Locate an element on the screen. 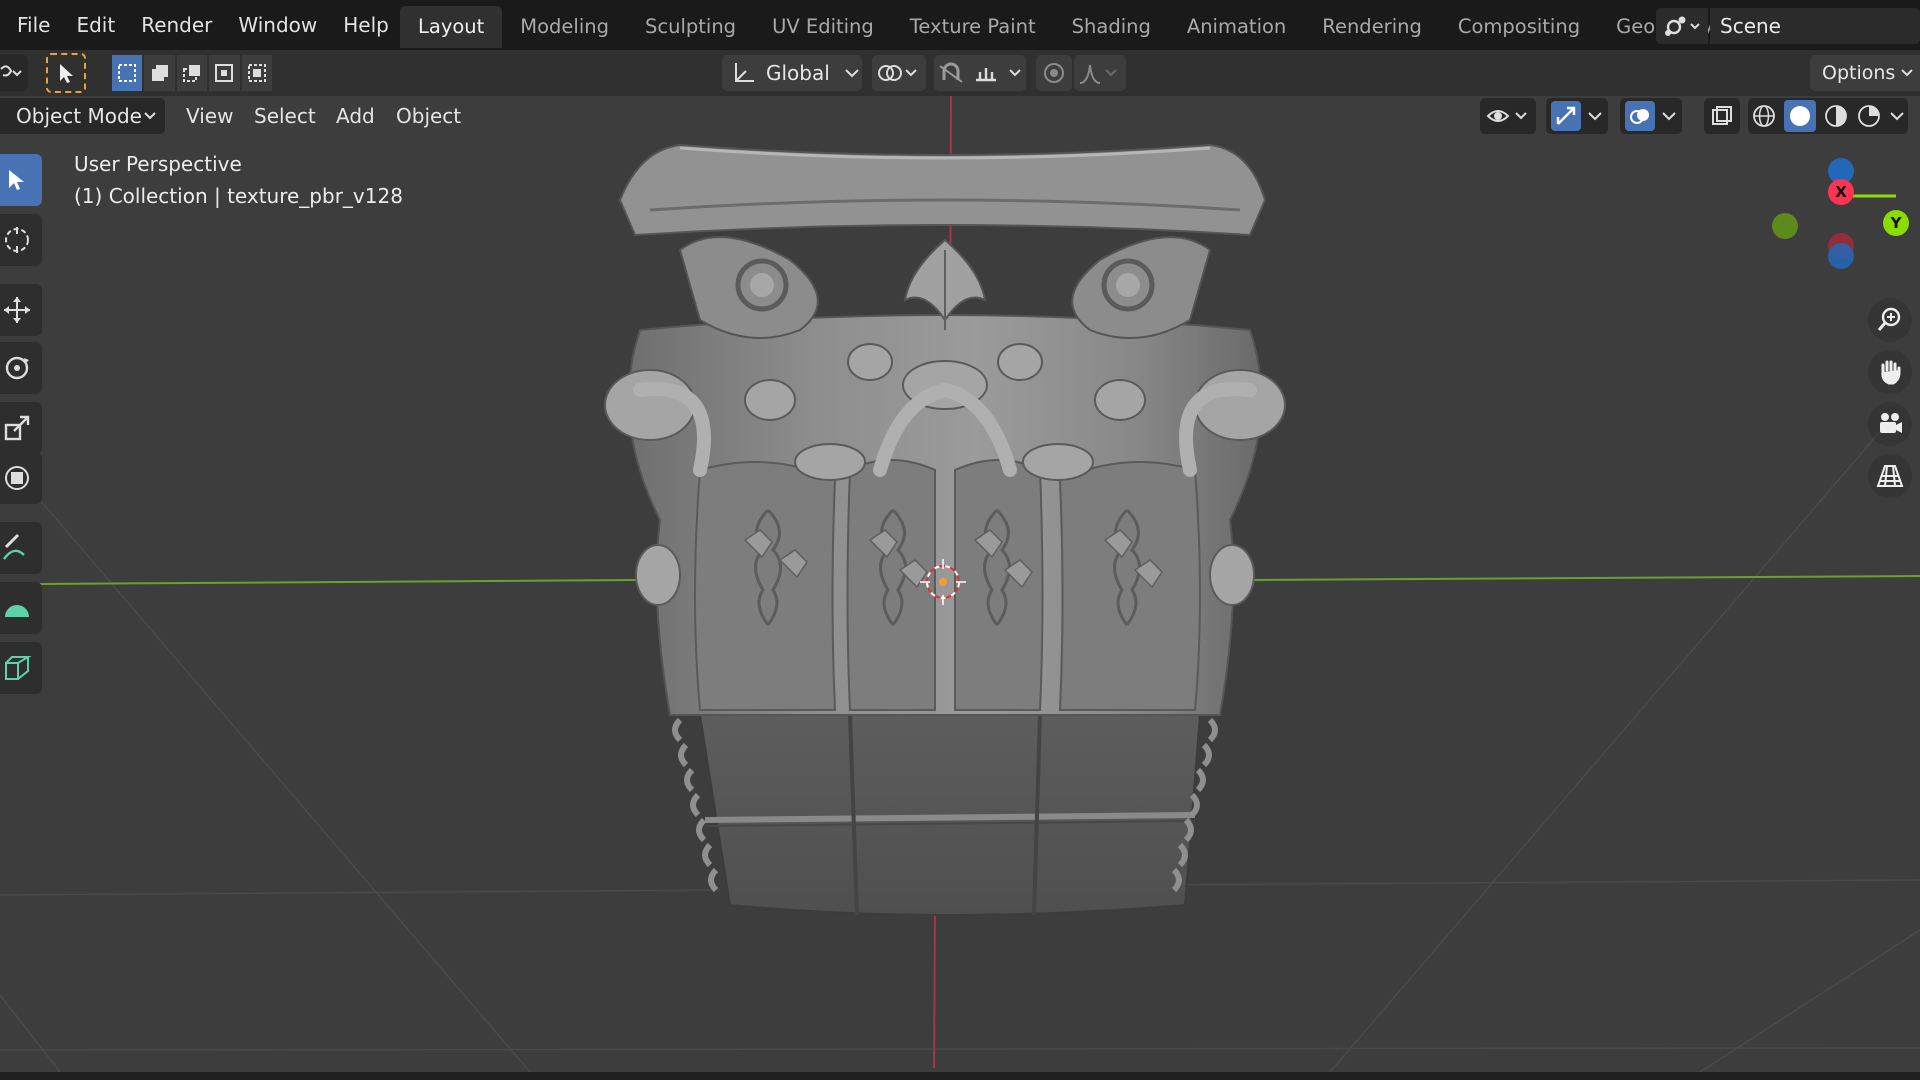  camera-view-button is located at coordinates (1890, 424).